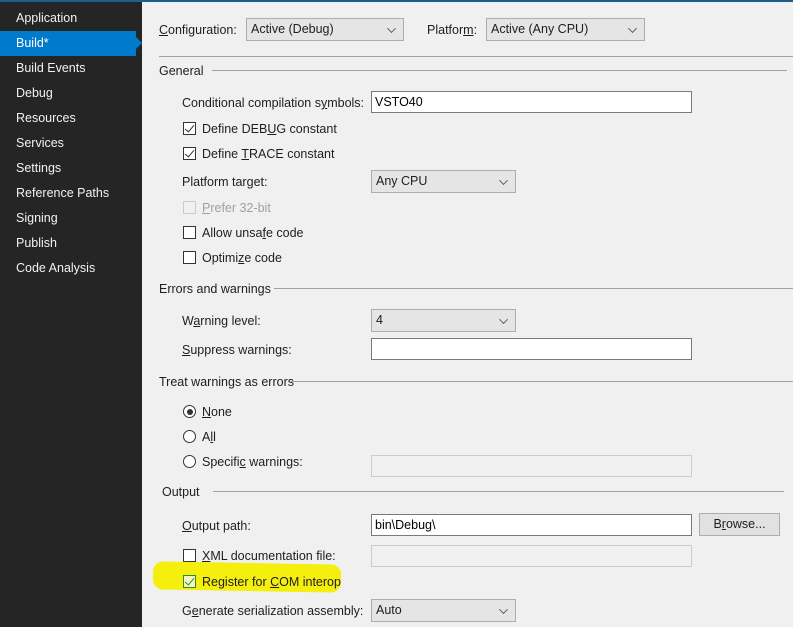 This screenshot has width=793, height=627. Describe the element at coordinates (237, 350) in the screenshot. I see `suppress-warnings-label: Suppress warnings:` at that location.